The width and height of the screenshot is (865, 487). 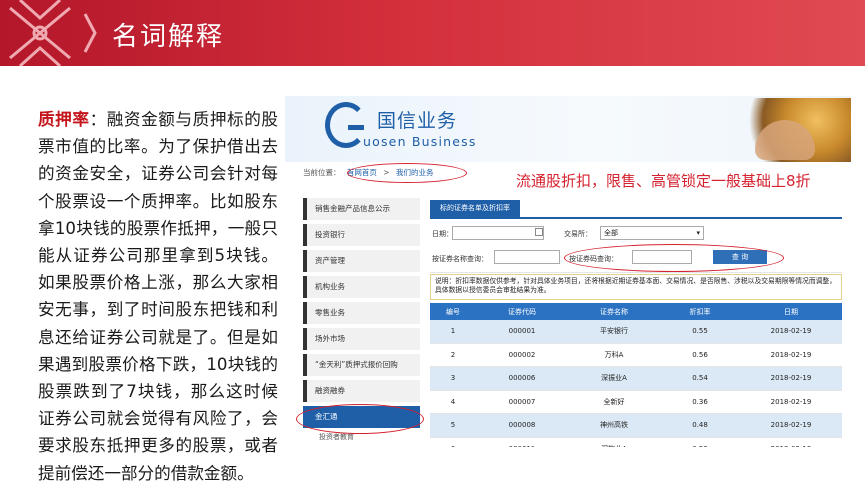 What do you see at coordinates (453, 355) in the screenshot?
I see `table-cell: 2` at bounding box center [453, 355].